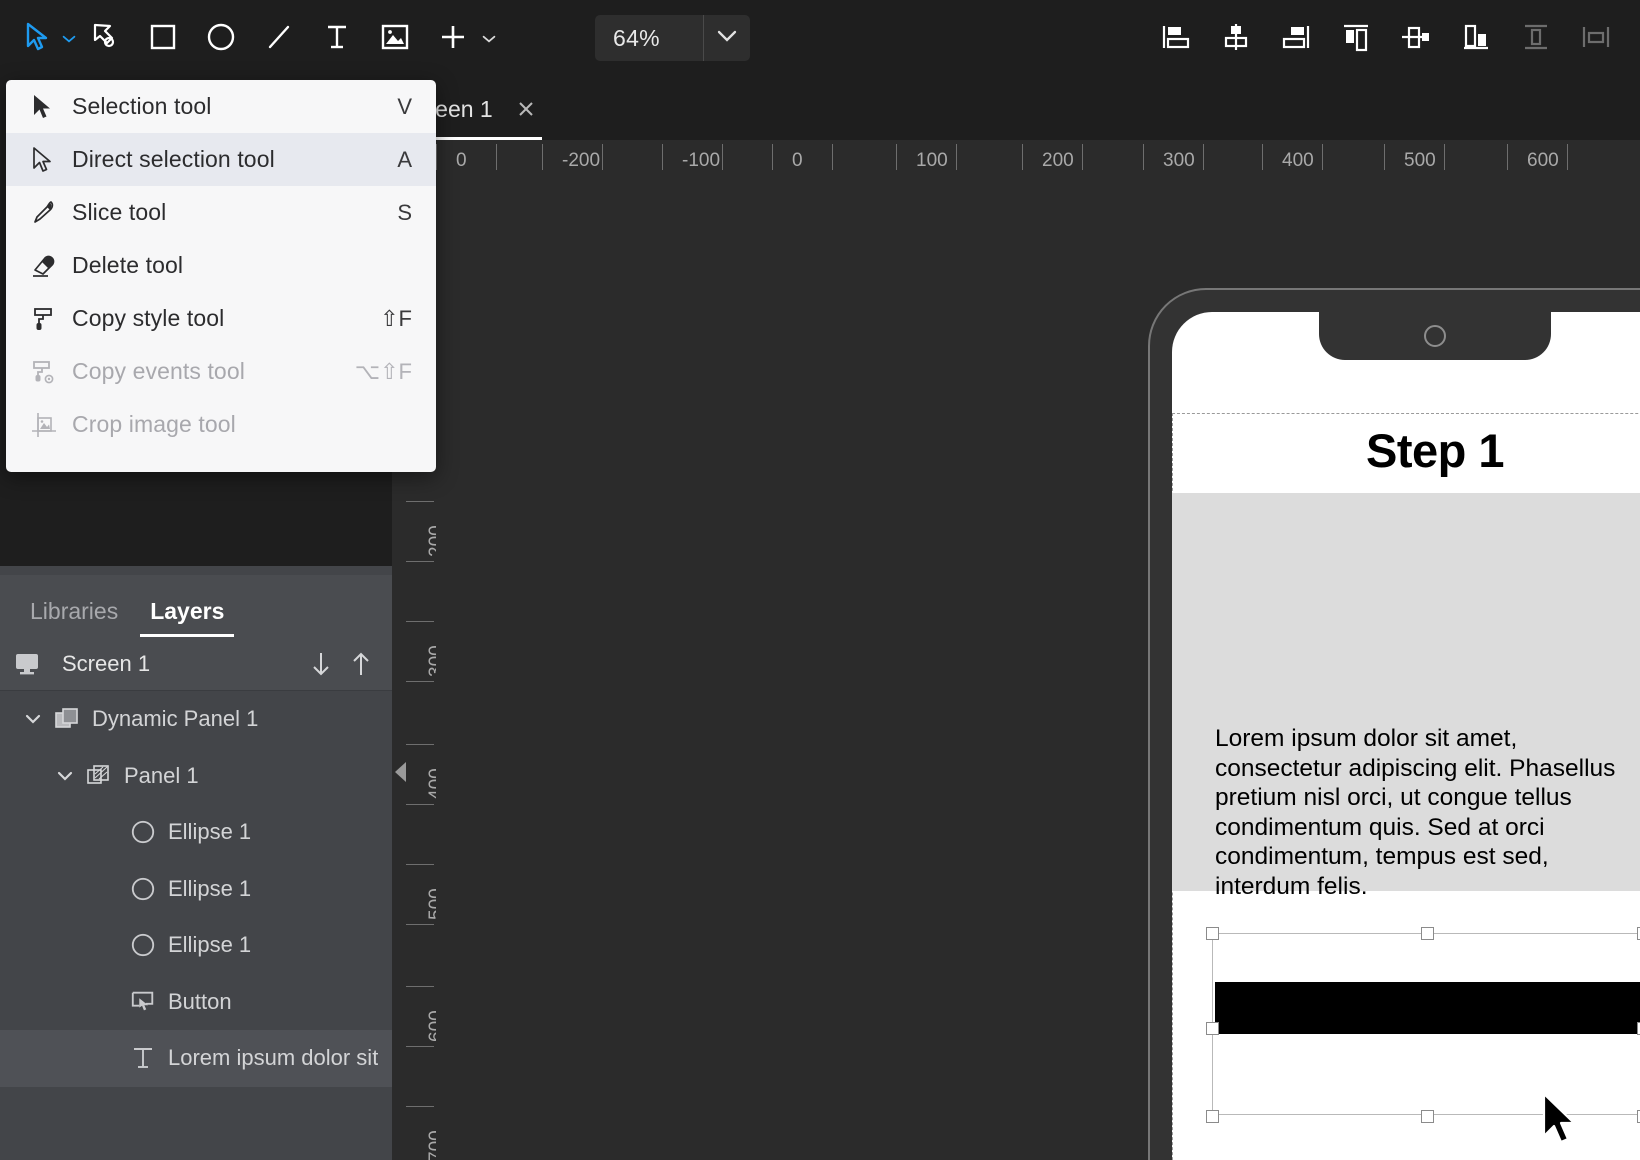  Describe the element at coordinates (221, 106) in the screenshot. I see `menu-item-selection-tool: Selection tool V` at that location.